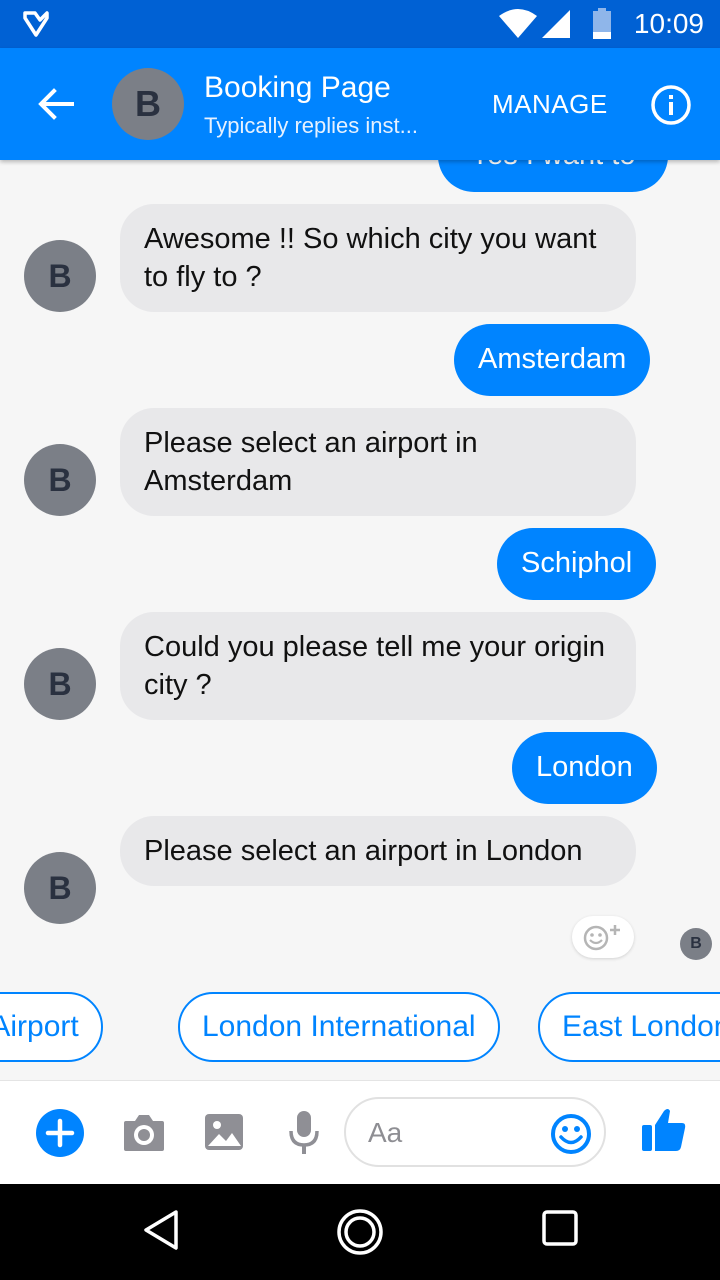 The width and height of the screenshot is (720, 1280). I want to click on plus-icon, so click(60, 1135).